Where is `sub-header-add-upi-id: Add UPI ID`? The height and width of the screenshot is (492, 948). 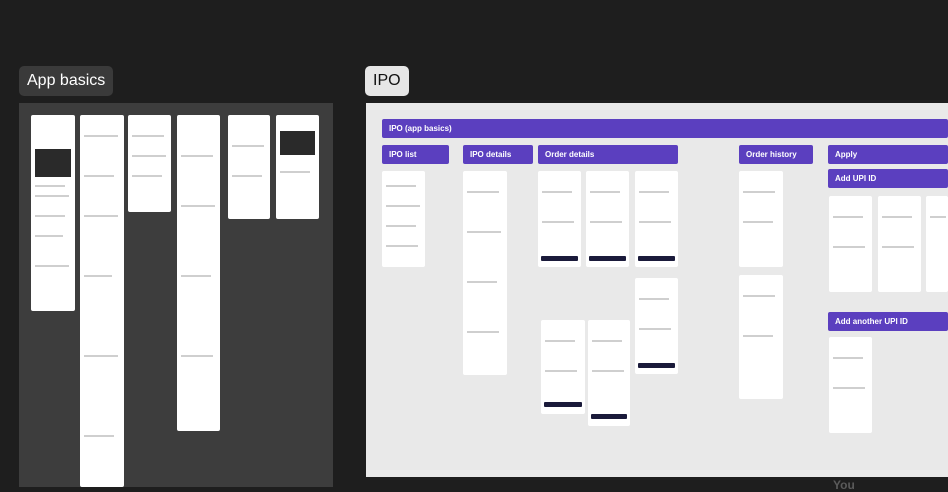
sub-header-add-upi-id: Add UPI ID is located at coordinates (888, 178).